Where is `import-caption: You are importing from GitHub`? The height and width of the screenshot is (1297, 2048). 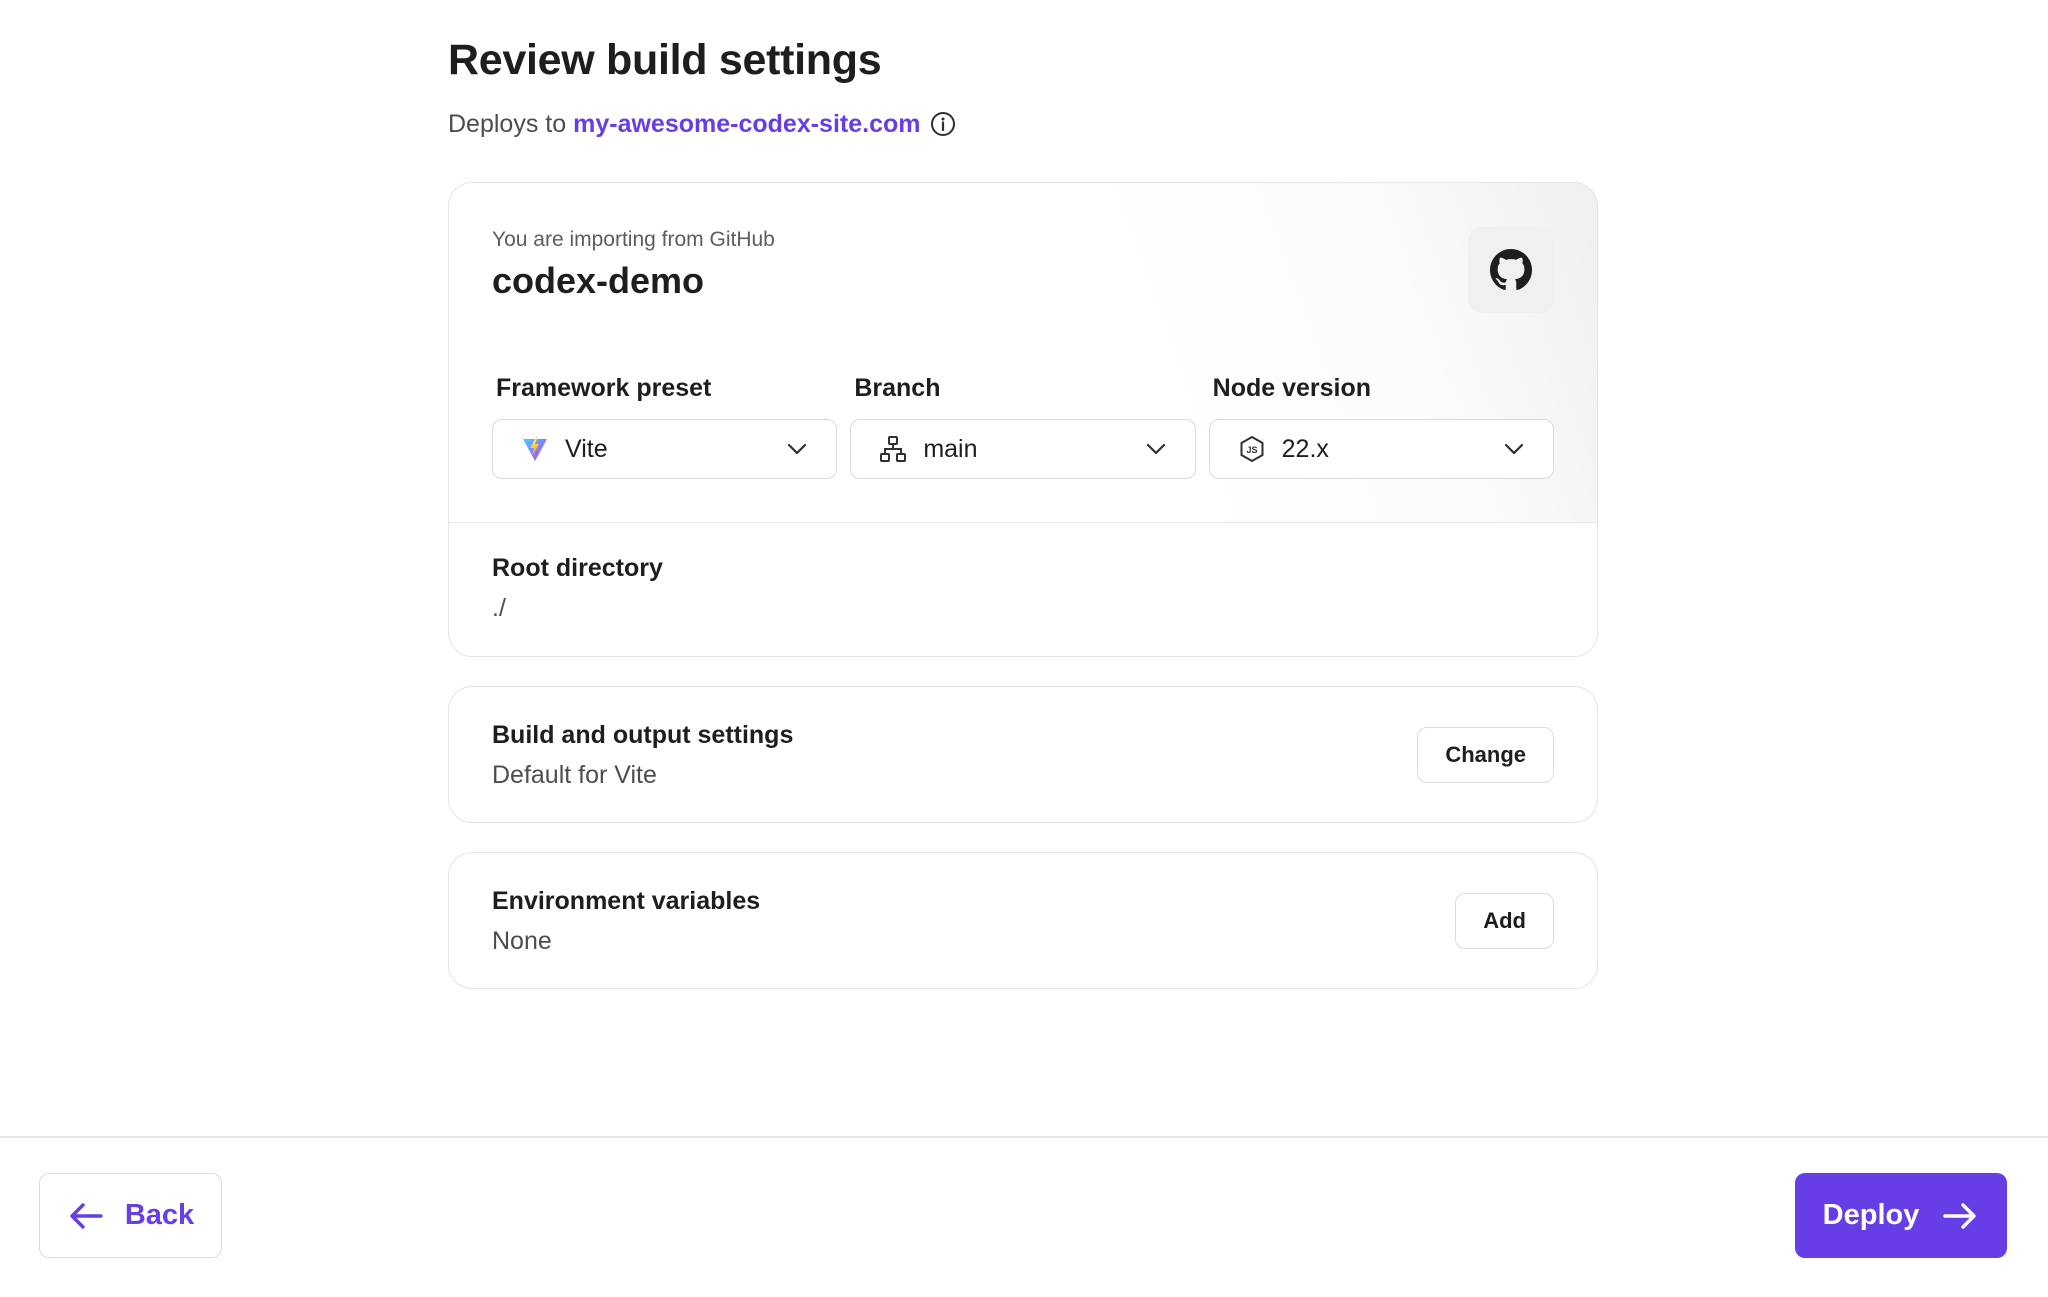
import-caption: You are importing from GitHub is located at coordinates (633, 239).